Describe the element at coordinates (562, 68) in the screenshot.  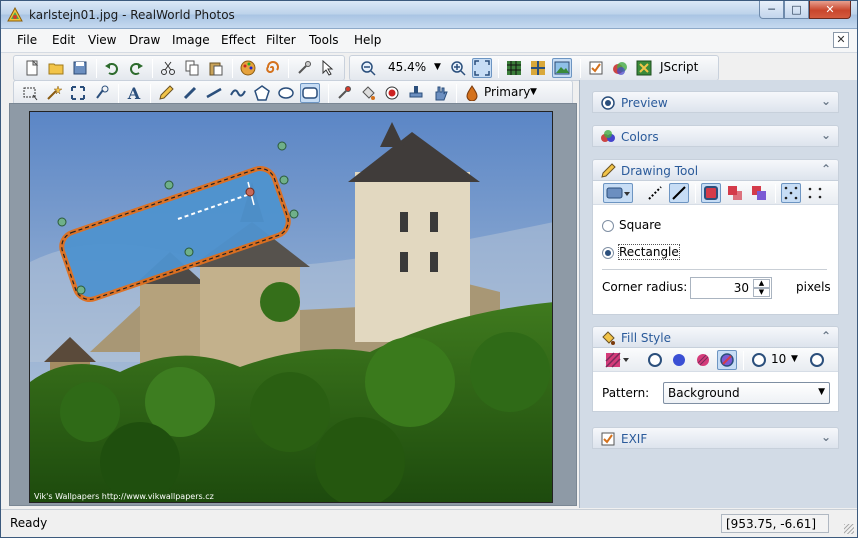
I see `image-view-button` at that location.